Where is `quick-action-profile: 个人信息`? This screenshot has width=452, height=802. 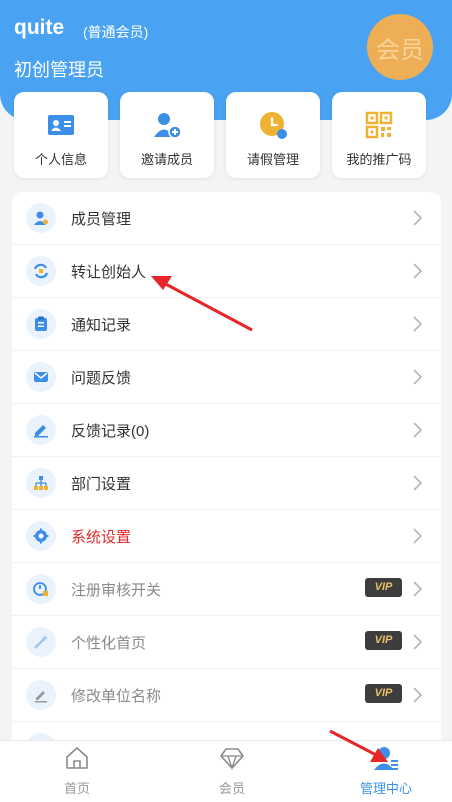 quick-action-profile: 个人信息 is located at coordinates (61, 135).